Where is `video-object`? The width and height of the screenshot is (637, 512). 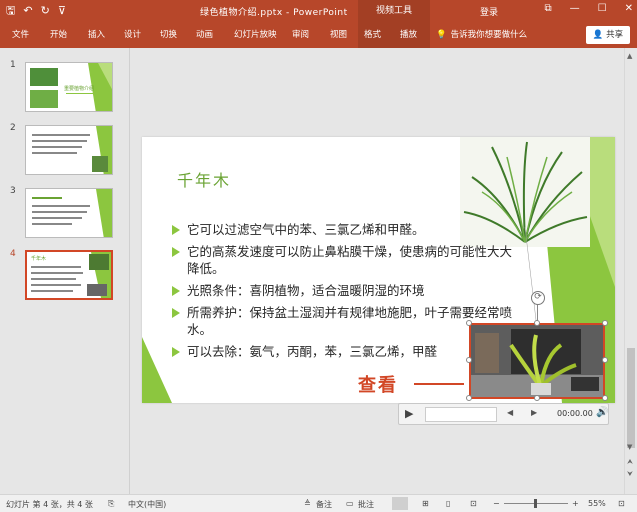 video-object is located at coordinates (537, 361).